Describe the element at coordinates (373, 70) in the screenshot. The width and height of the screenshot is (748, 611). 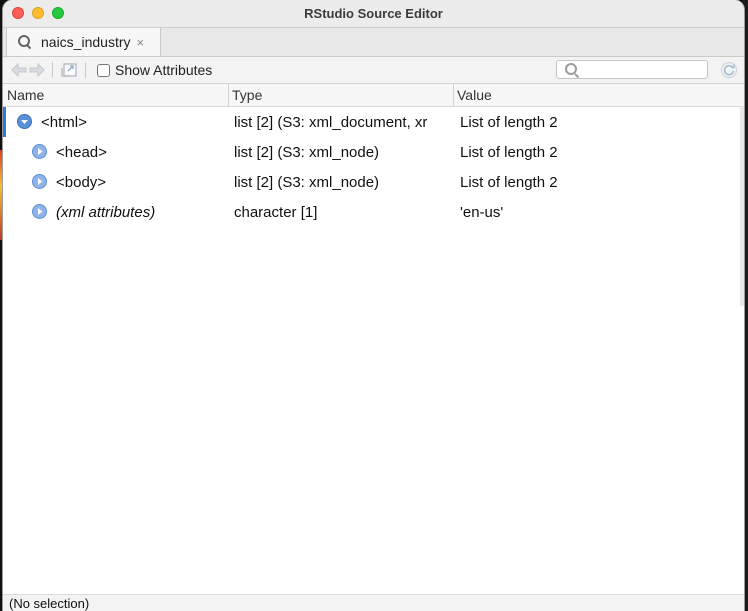
I see `toolbar: Show Attributes` at that location.